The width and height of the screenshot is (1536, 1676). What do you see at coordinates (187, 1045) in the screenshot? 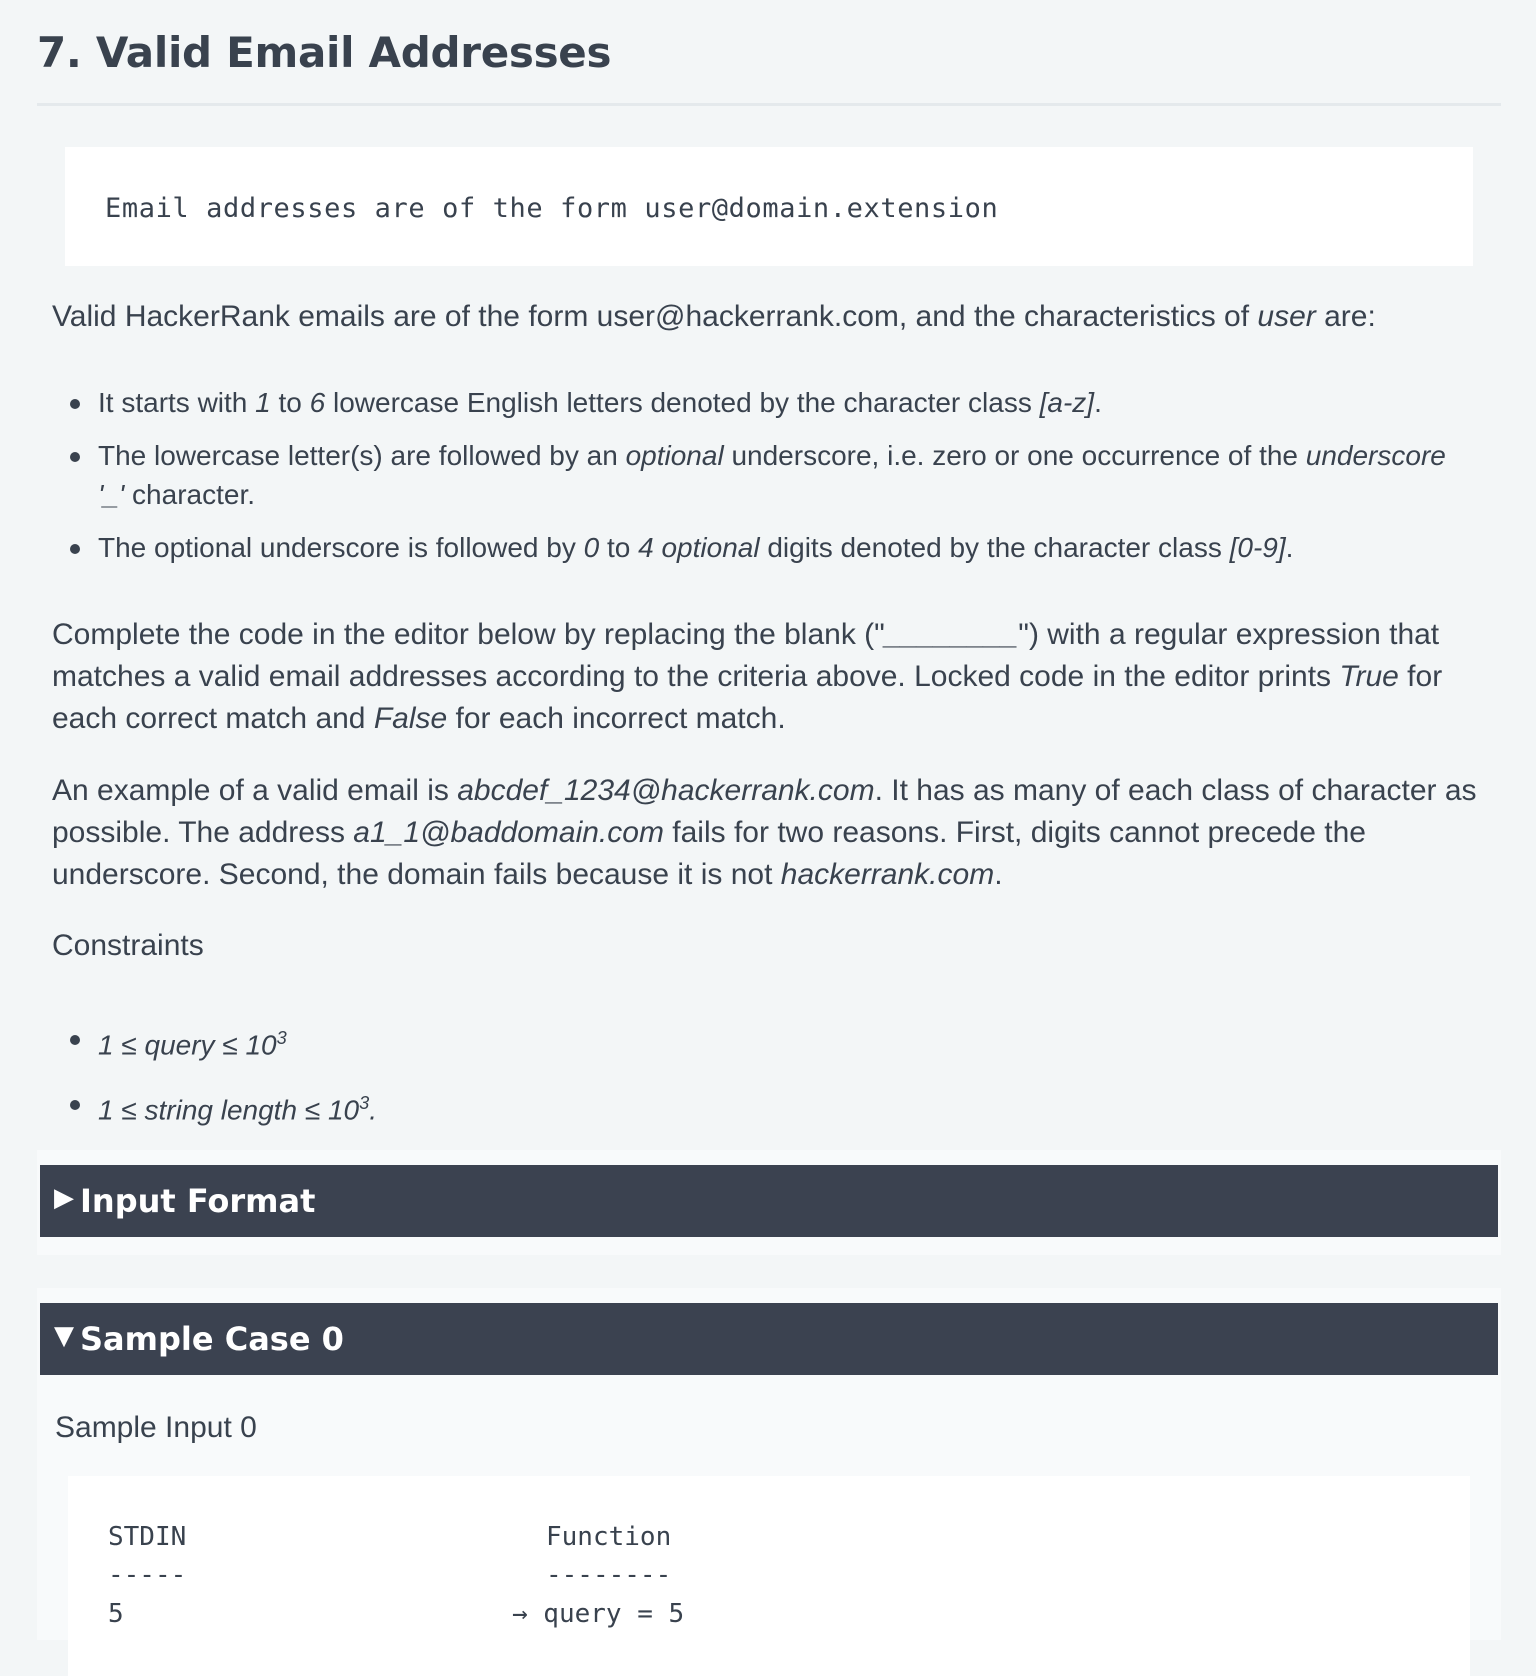
I see `constraint-text: 1 ≤ query ≤ 10` at bounding box center [187, 1045].